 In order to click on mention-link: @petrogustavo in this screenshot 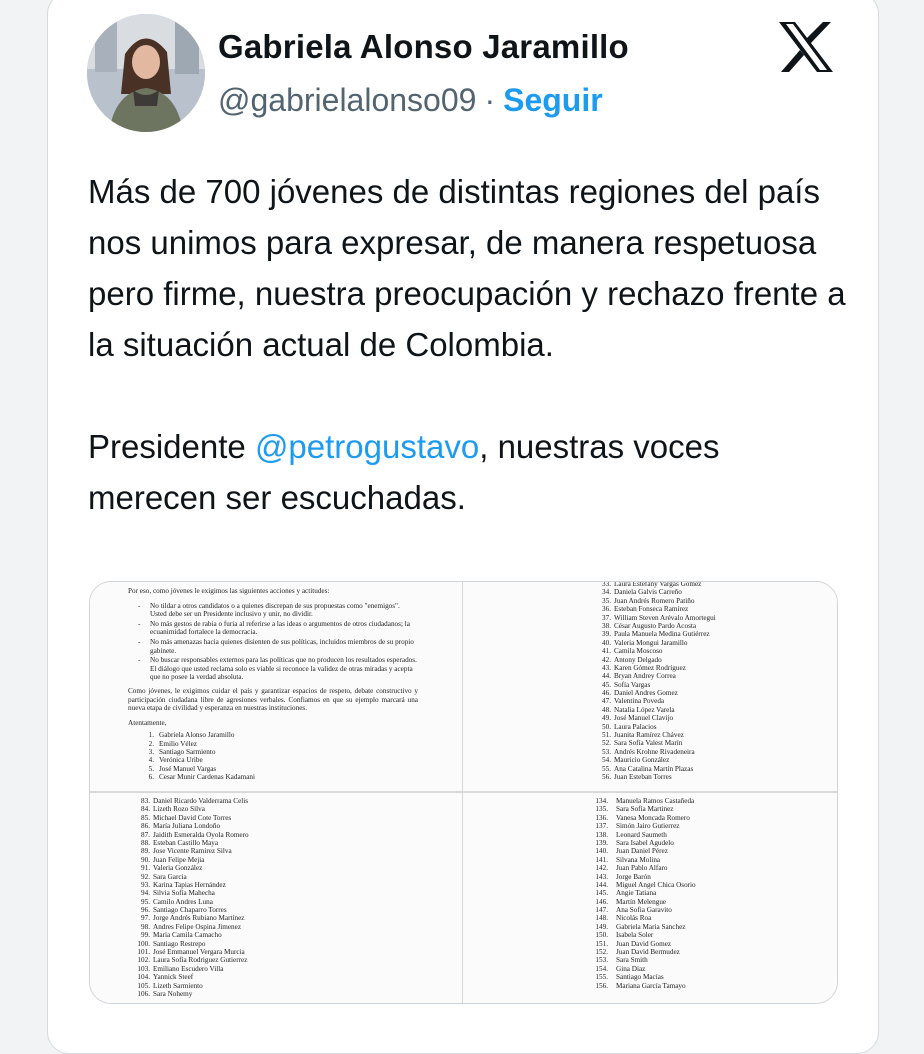, I will do `click(367, 446)`.